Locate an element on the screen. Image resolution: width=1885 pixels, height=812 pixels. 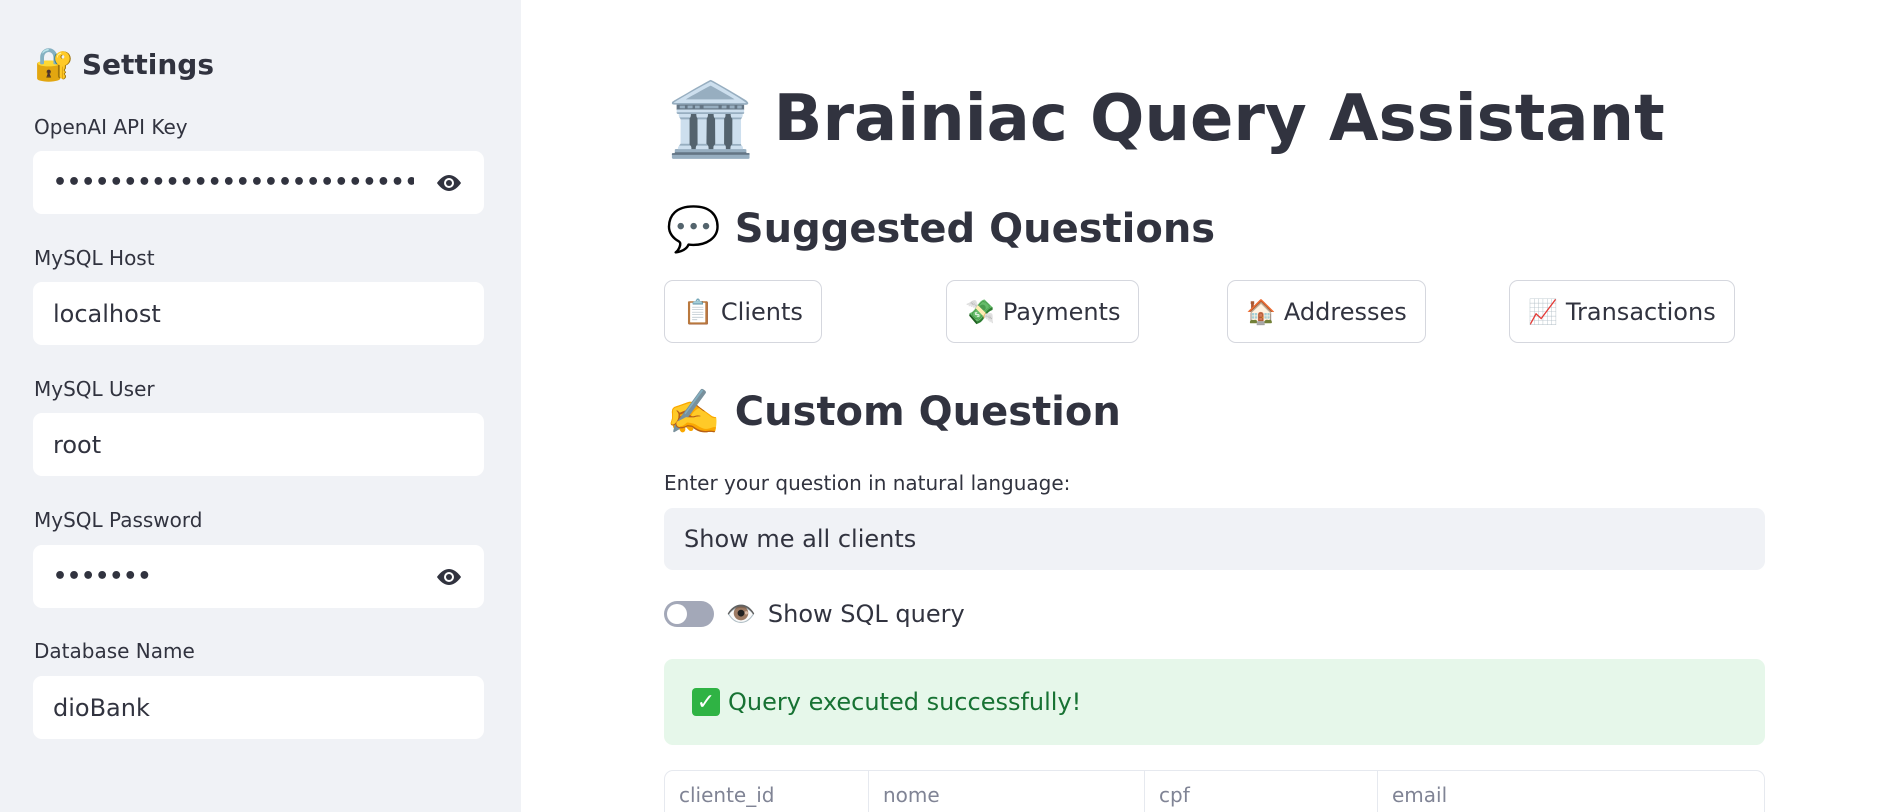
custom-question-text: Custom Question is located at coordinates (927, 412).